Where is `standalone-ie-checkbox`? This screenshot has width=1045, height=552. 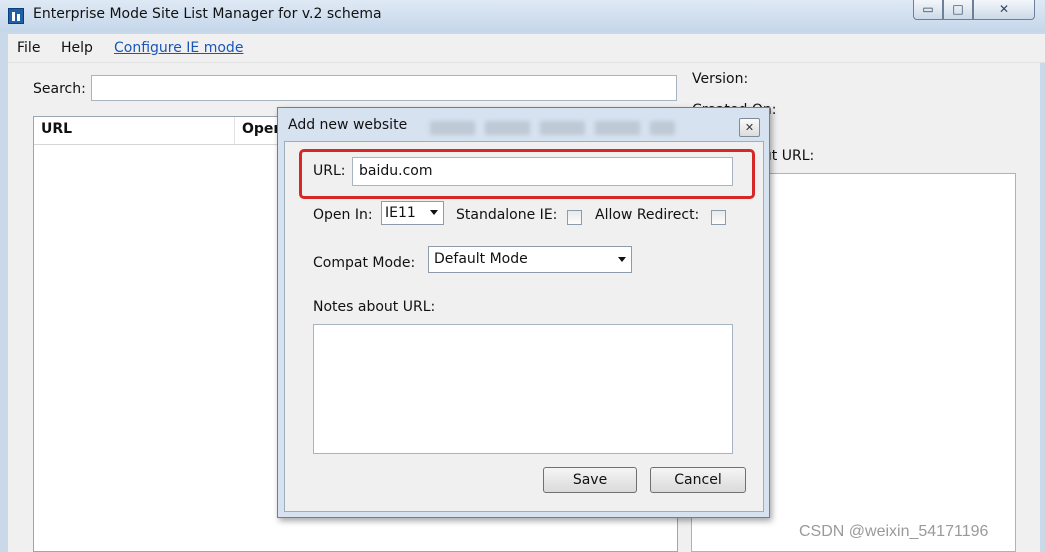
standalone-ie-checkbox is located at coordinates (574, 217).